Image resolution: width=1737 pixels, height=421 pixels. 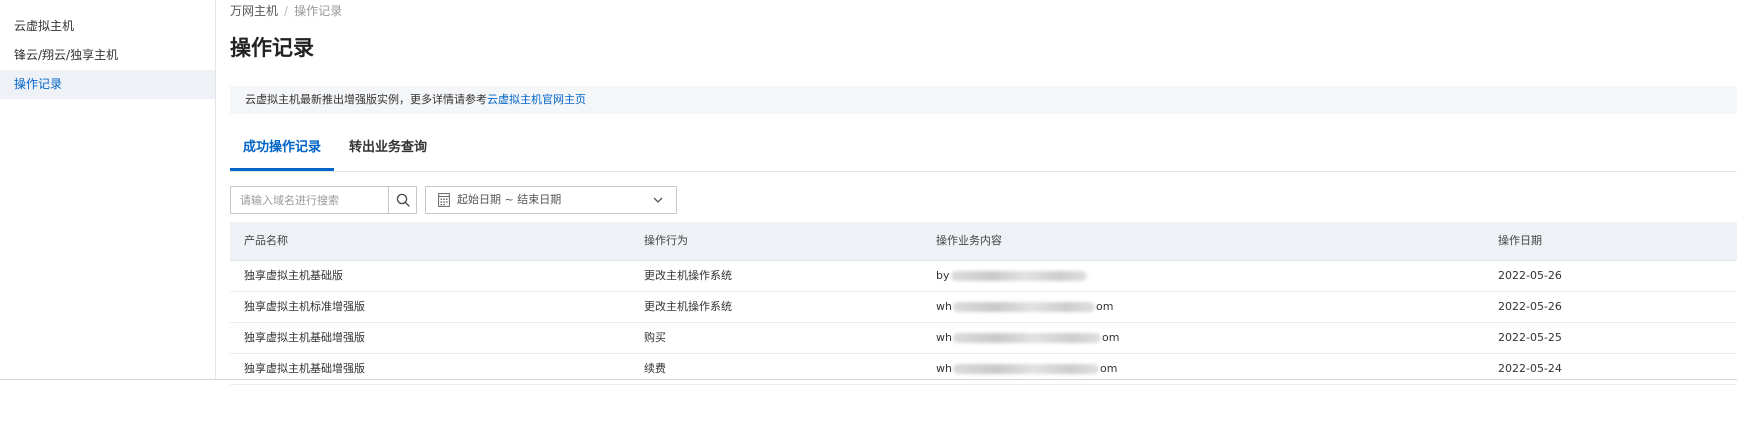 I want to click on search-box, so click(x=323, y=200).